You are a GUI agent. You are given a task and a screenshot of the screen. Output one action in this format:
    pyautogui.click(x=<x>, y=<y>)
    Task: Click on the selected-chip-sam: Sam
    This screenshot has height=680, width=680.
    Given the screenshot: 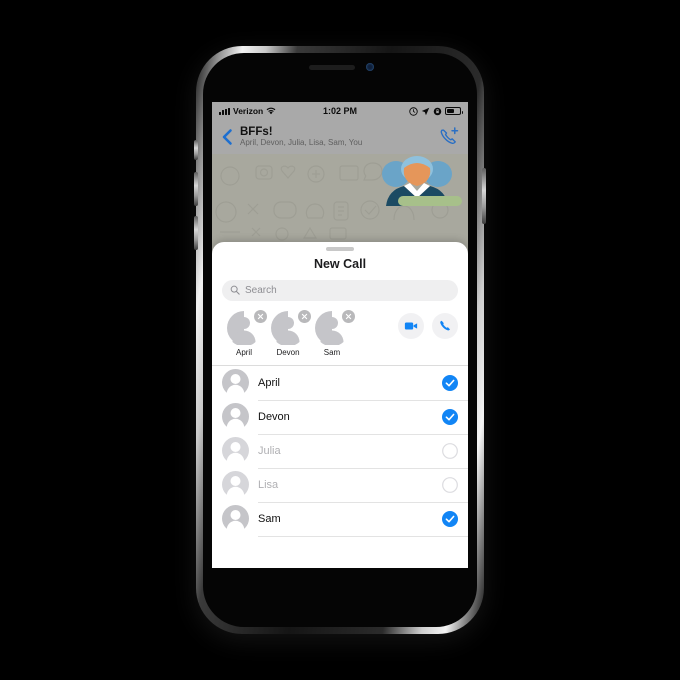 What is the action you would take?
    pyautogui.click(x=332, y=333)
    